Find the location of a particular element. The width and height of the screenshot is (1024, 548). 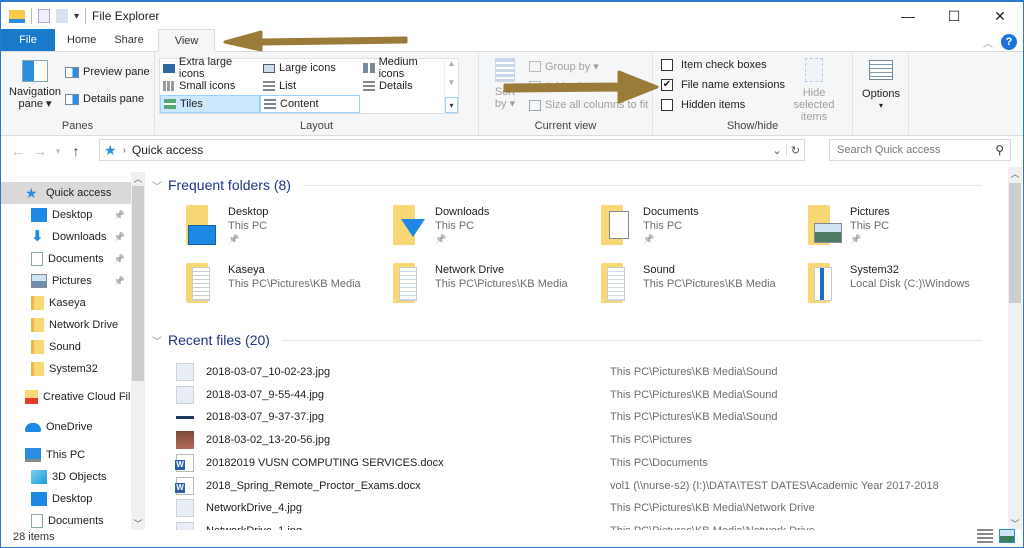

search-input: Search Quick access ⚲ is located at coordinates (920, 150).